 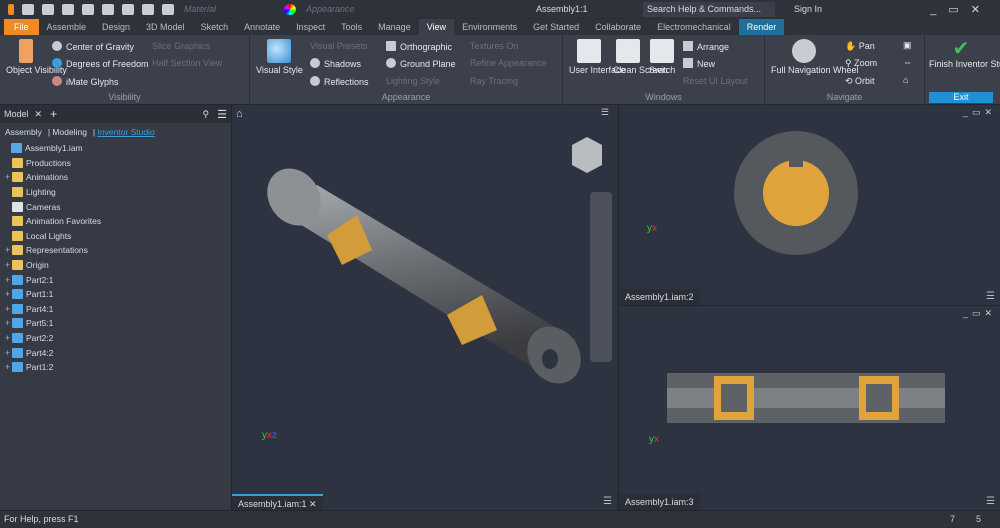 I want to click on center-of-gravity-button: Center of Gravity, so click(x=93, y=46).